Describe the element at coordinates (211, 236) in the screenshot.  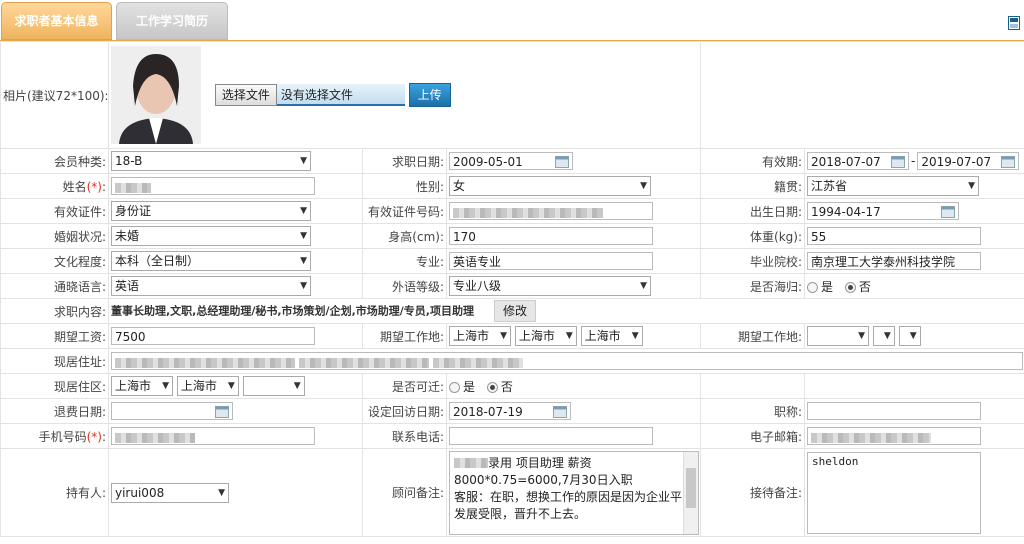
I see `marital-select: 未婚` at that location.